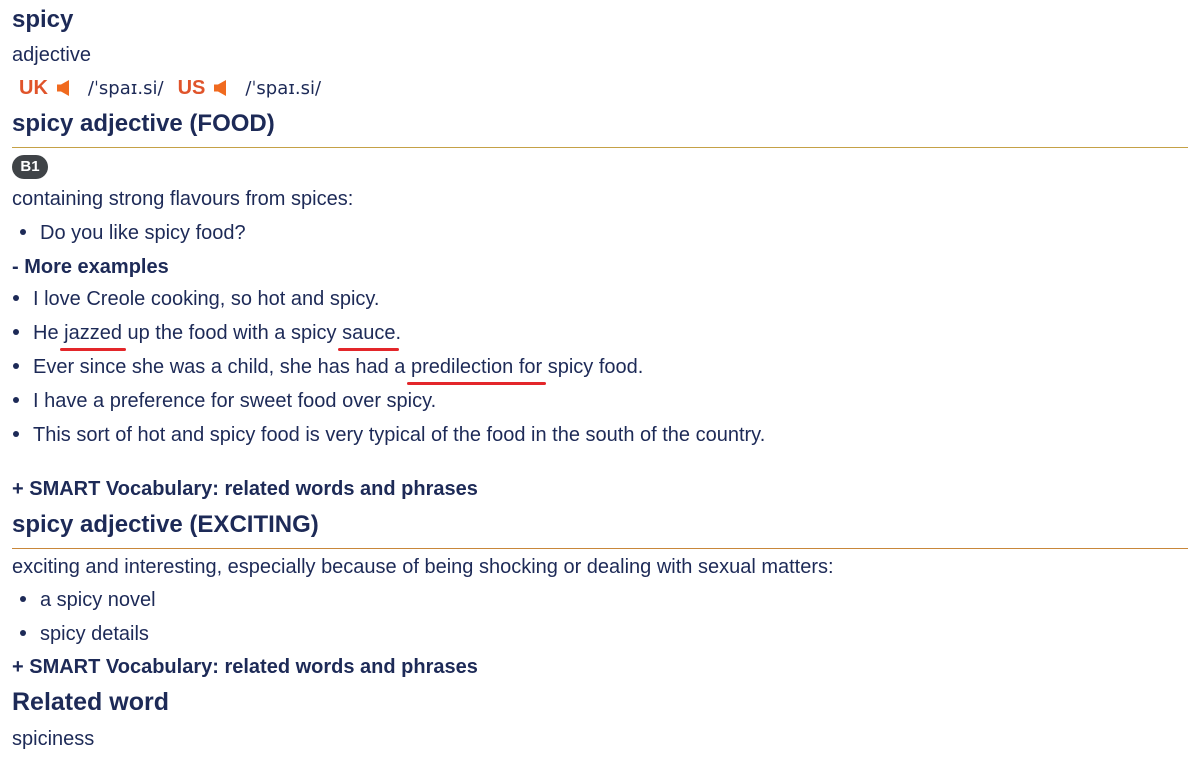  Describe the element at coordinates (143, 233) in the screenshot. I see `example-text: Do you like spicy food?` at that location.